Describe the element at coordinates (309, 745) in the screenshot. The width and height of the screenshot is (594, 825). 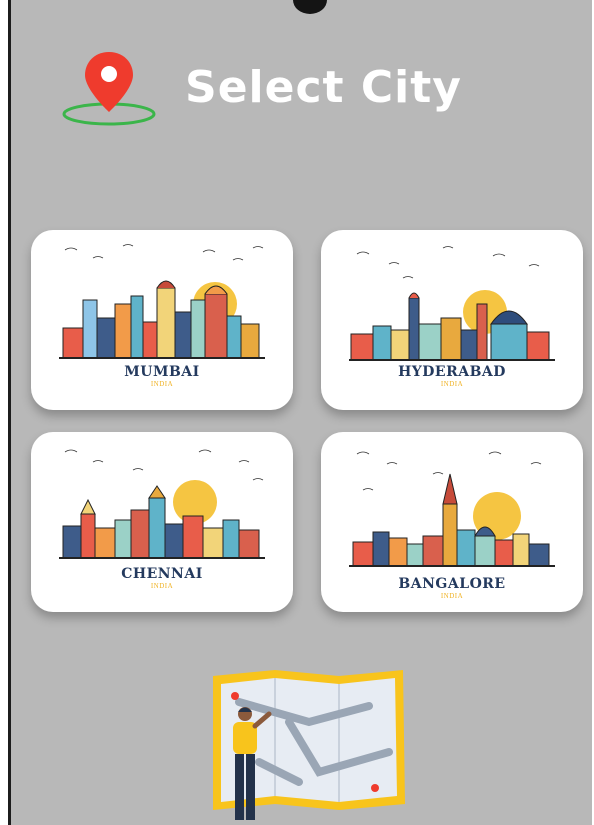
I see `map-illustration` at that location.